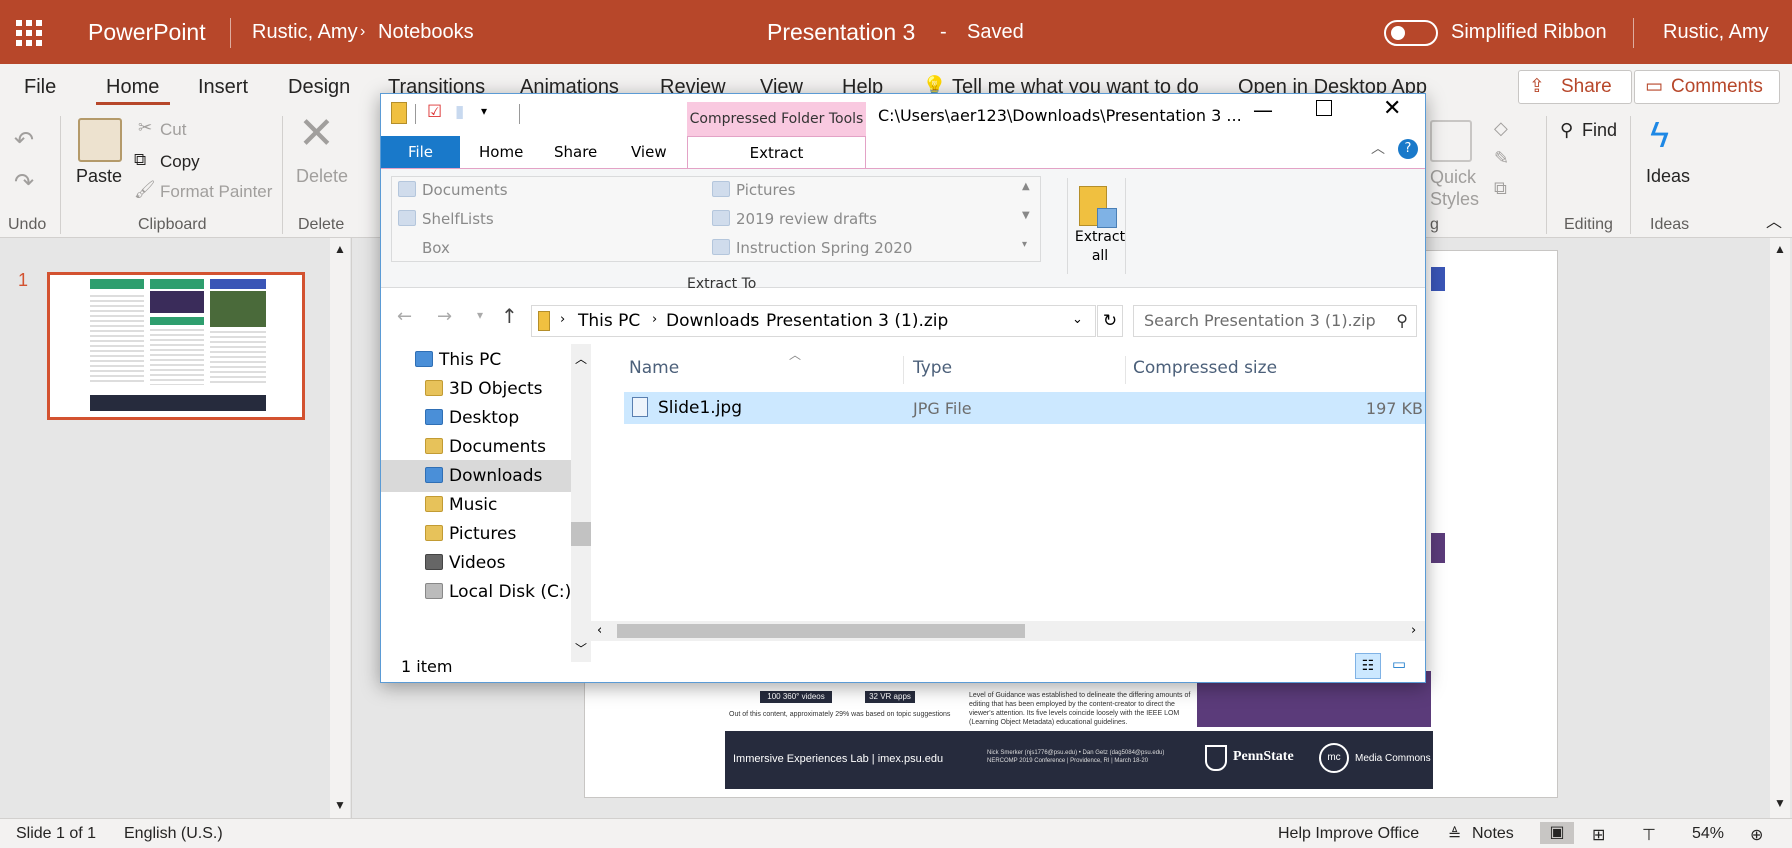  Describe the element at coordinates (340, 528) in the screenshot. I see `slides-pane-scrollbar: ▲ ▼` at that location.